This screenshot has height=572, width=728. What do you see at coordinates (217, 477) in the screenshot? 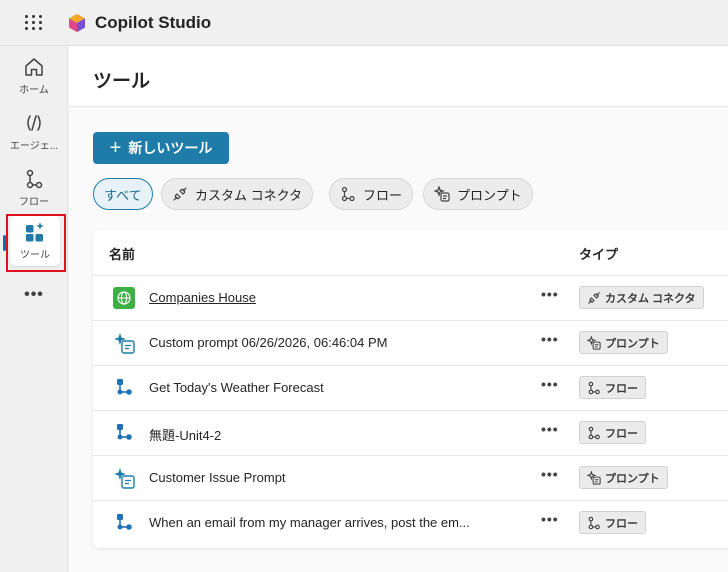
I see `row-name: Customer Issue Prompt` at bounding box center [217, 477].